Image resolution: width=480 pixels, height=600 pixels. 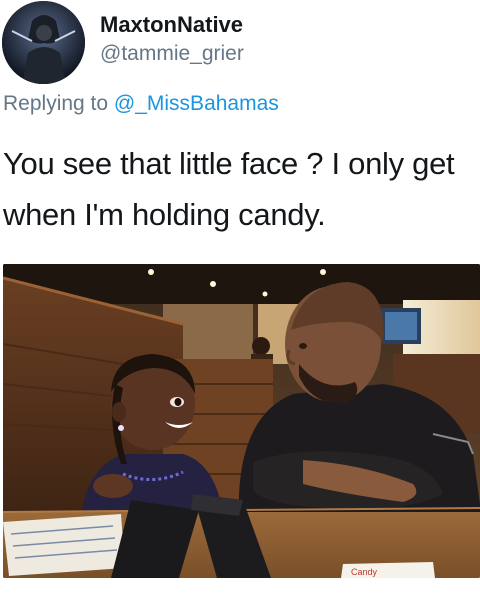 What do you see at coordinates (229, 163) in the screenshot?
I see `tweet-text-line: You see that little face ? I only get` at bounding box center [229, 163].